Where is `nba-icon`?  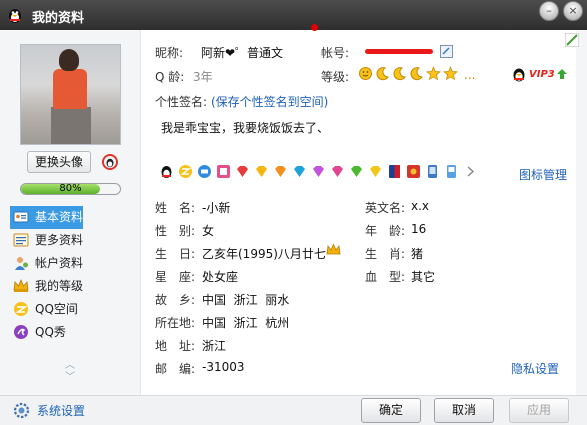 nba-icon is located at coordinates (394, 171).